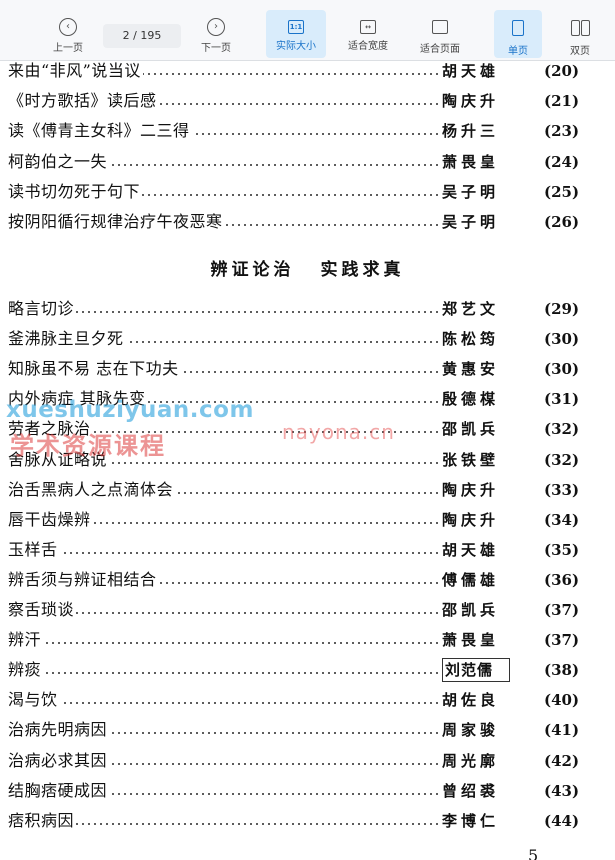  What do you see at coordinates (471, 700) in the screenshot?
I see `toc-entry-author: 胡佐良` at bounding box center [471, 700].